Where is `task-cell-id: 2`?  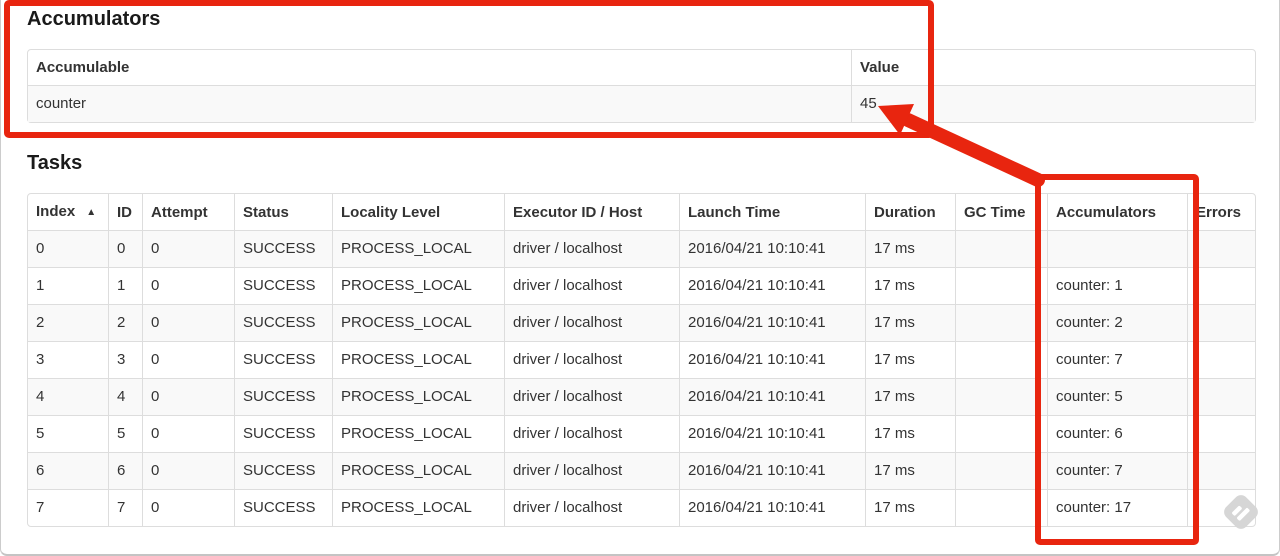 task-cell-id: 2 is located at coordinates (125, 322).